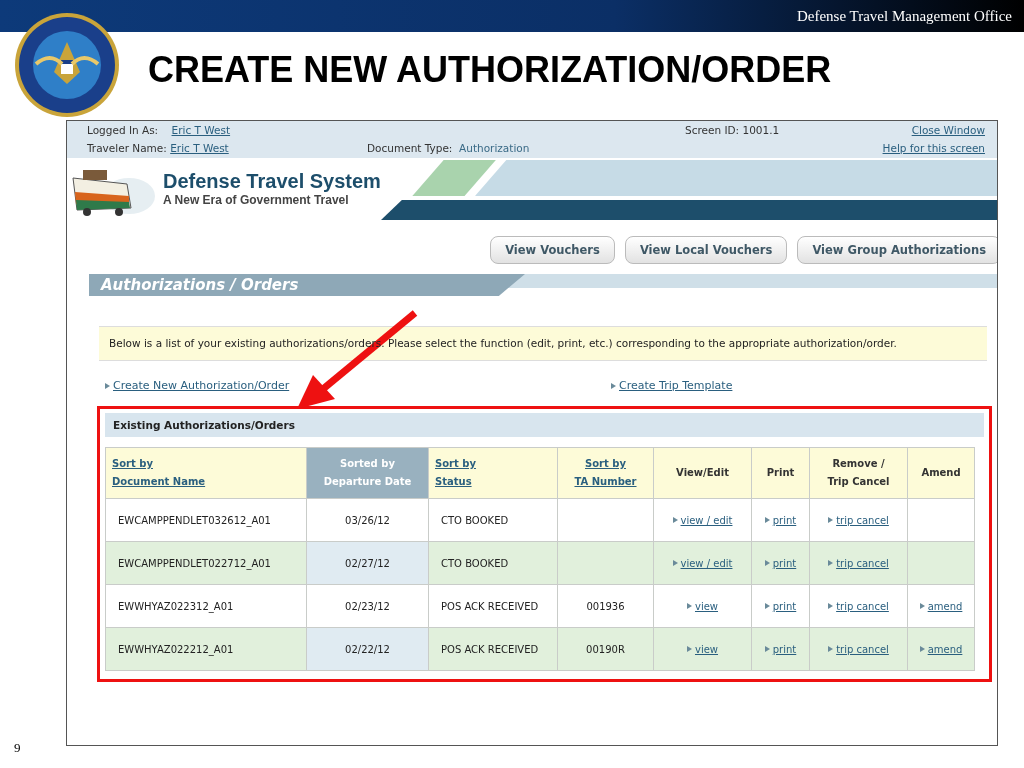  What do you see at coordinates (367, 649) in the screenshot?
I see `table-cell: 02/22/12` at bounding box center [367, 649].